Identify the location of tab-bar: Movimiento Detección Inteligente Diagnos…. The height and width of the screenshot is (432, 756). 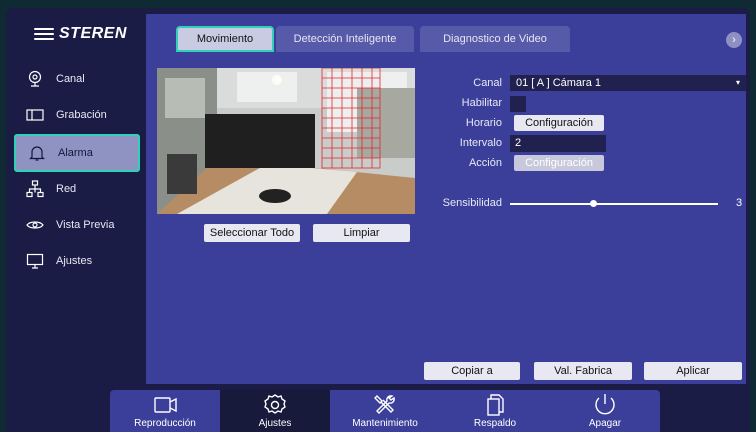
(459, 39).